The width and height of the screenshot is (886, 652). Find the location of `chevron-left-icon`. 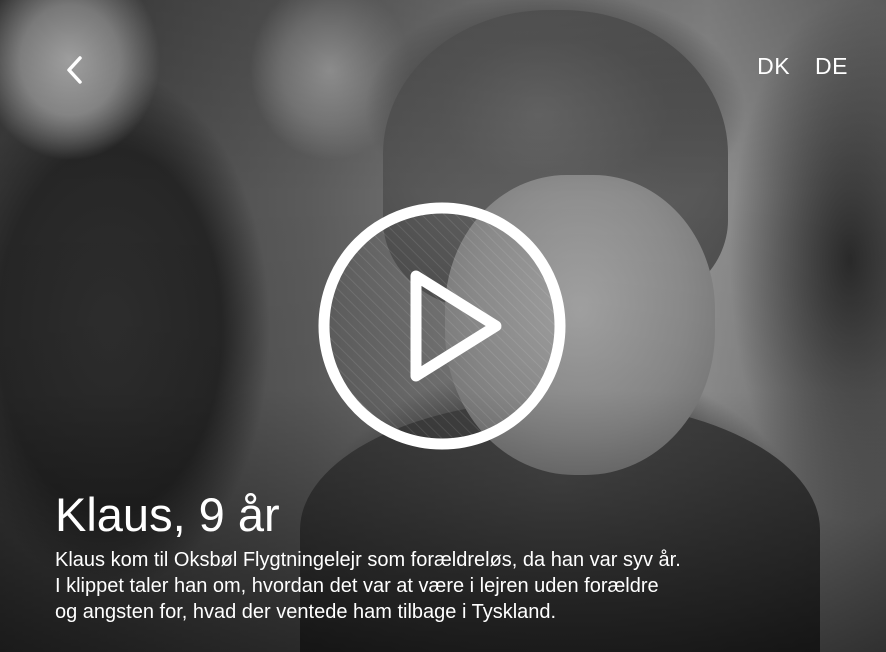

chevron-left-icon is located at coordinates (74, 70).